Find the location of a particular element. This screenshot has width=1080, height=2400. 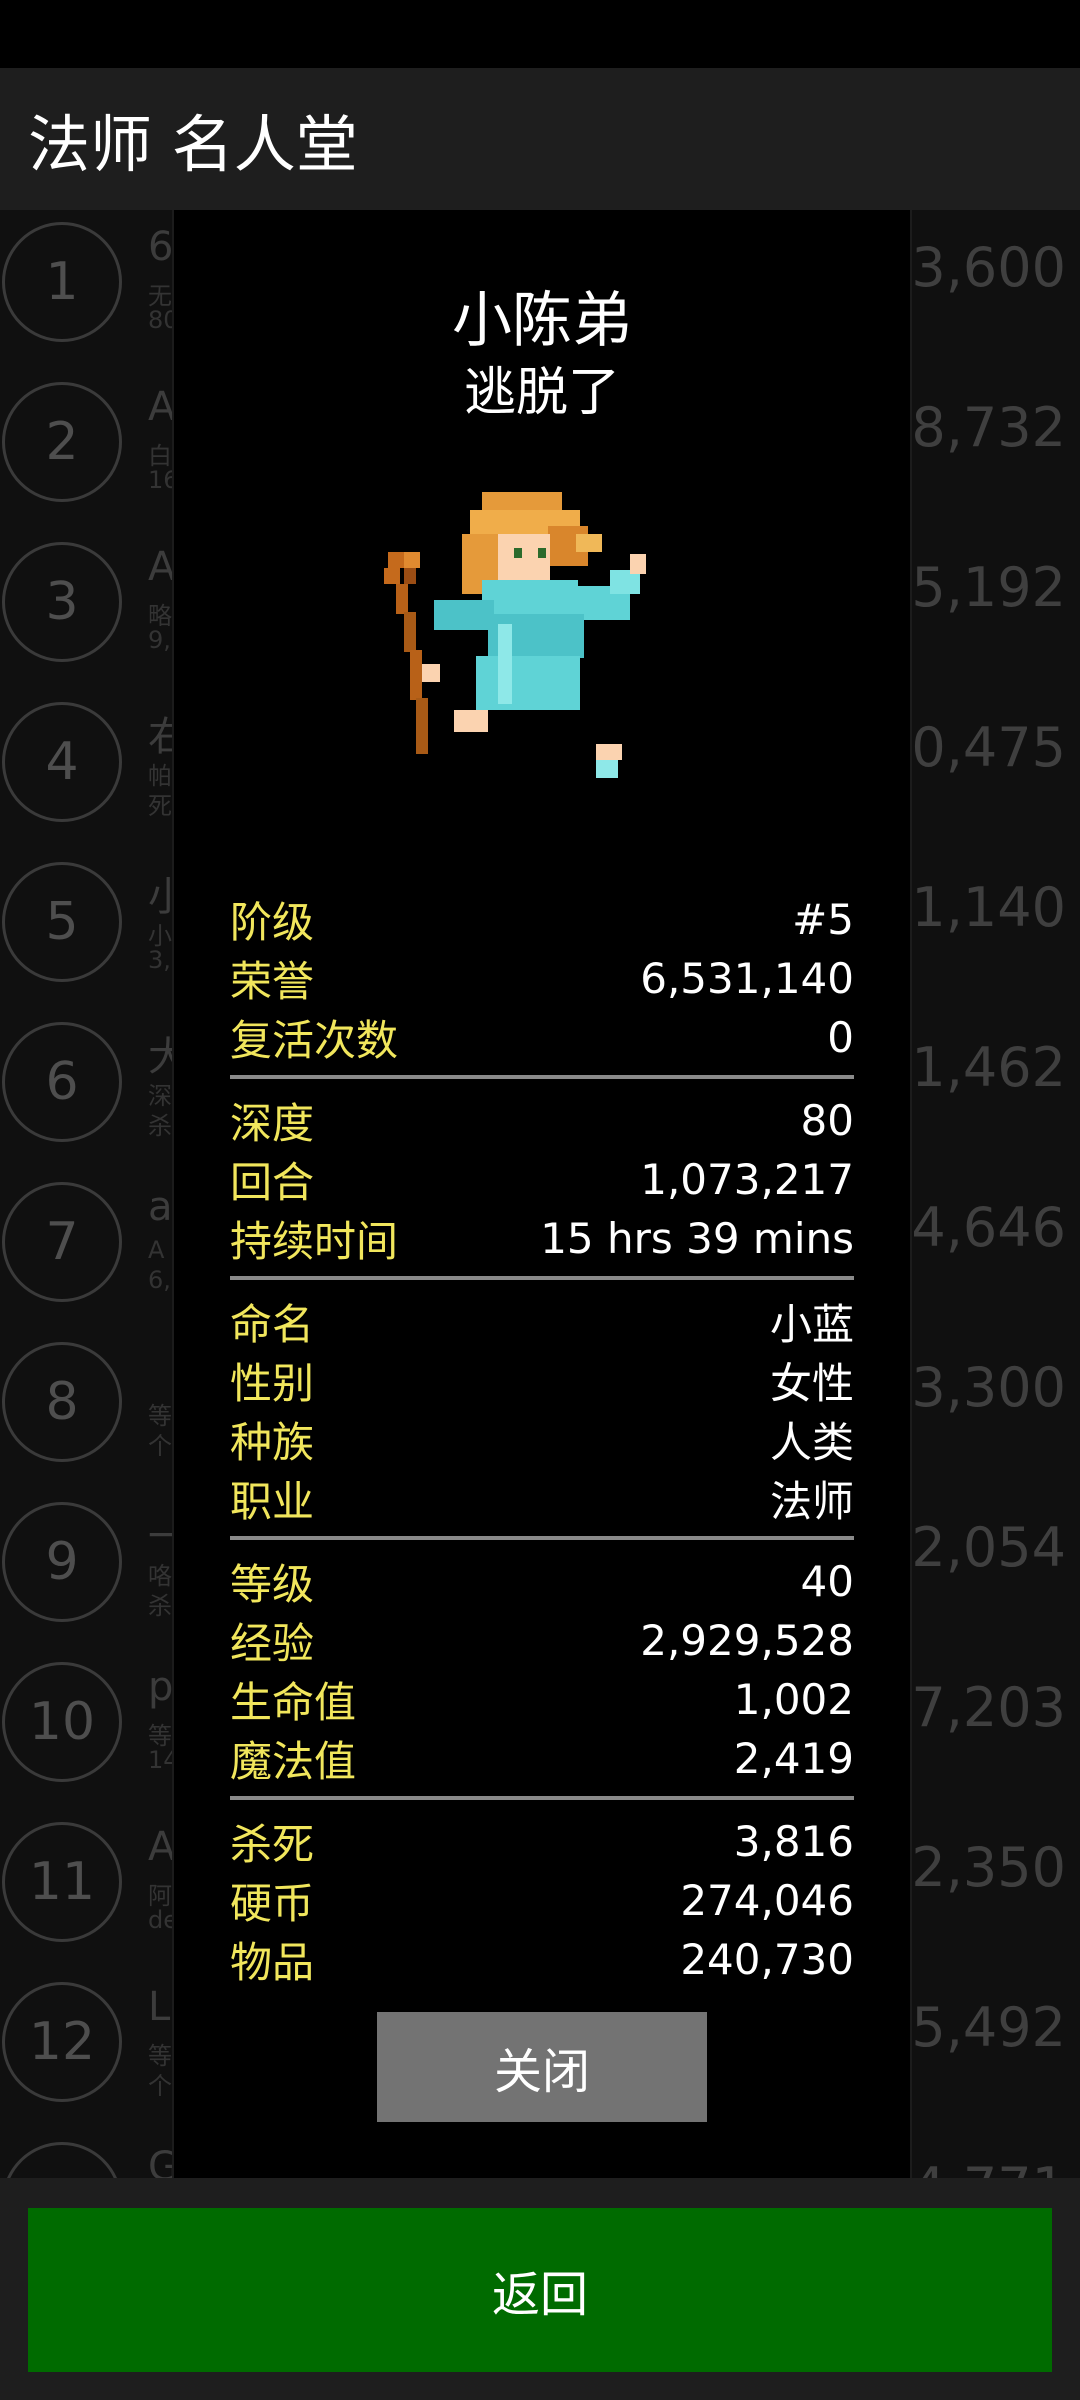

hero-status: 逃脱了 is located at coordinates (541, 393).